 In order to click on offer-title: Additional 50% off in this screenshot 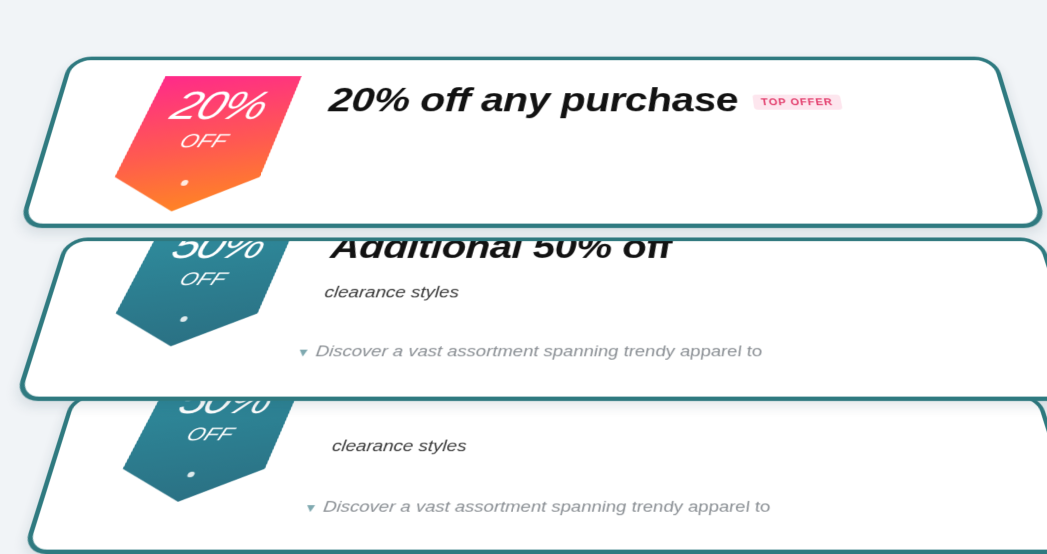, I will do `click(501, 251)`.